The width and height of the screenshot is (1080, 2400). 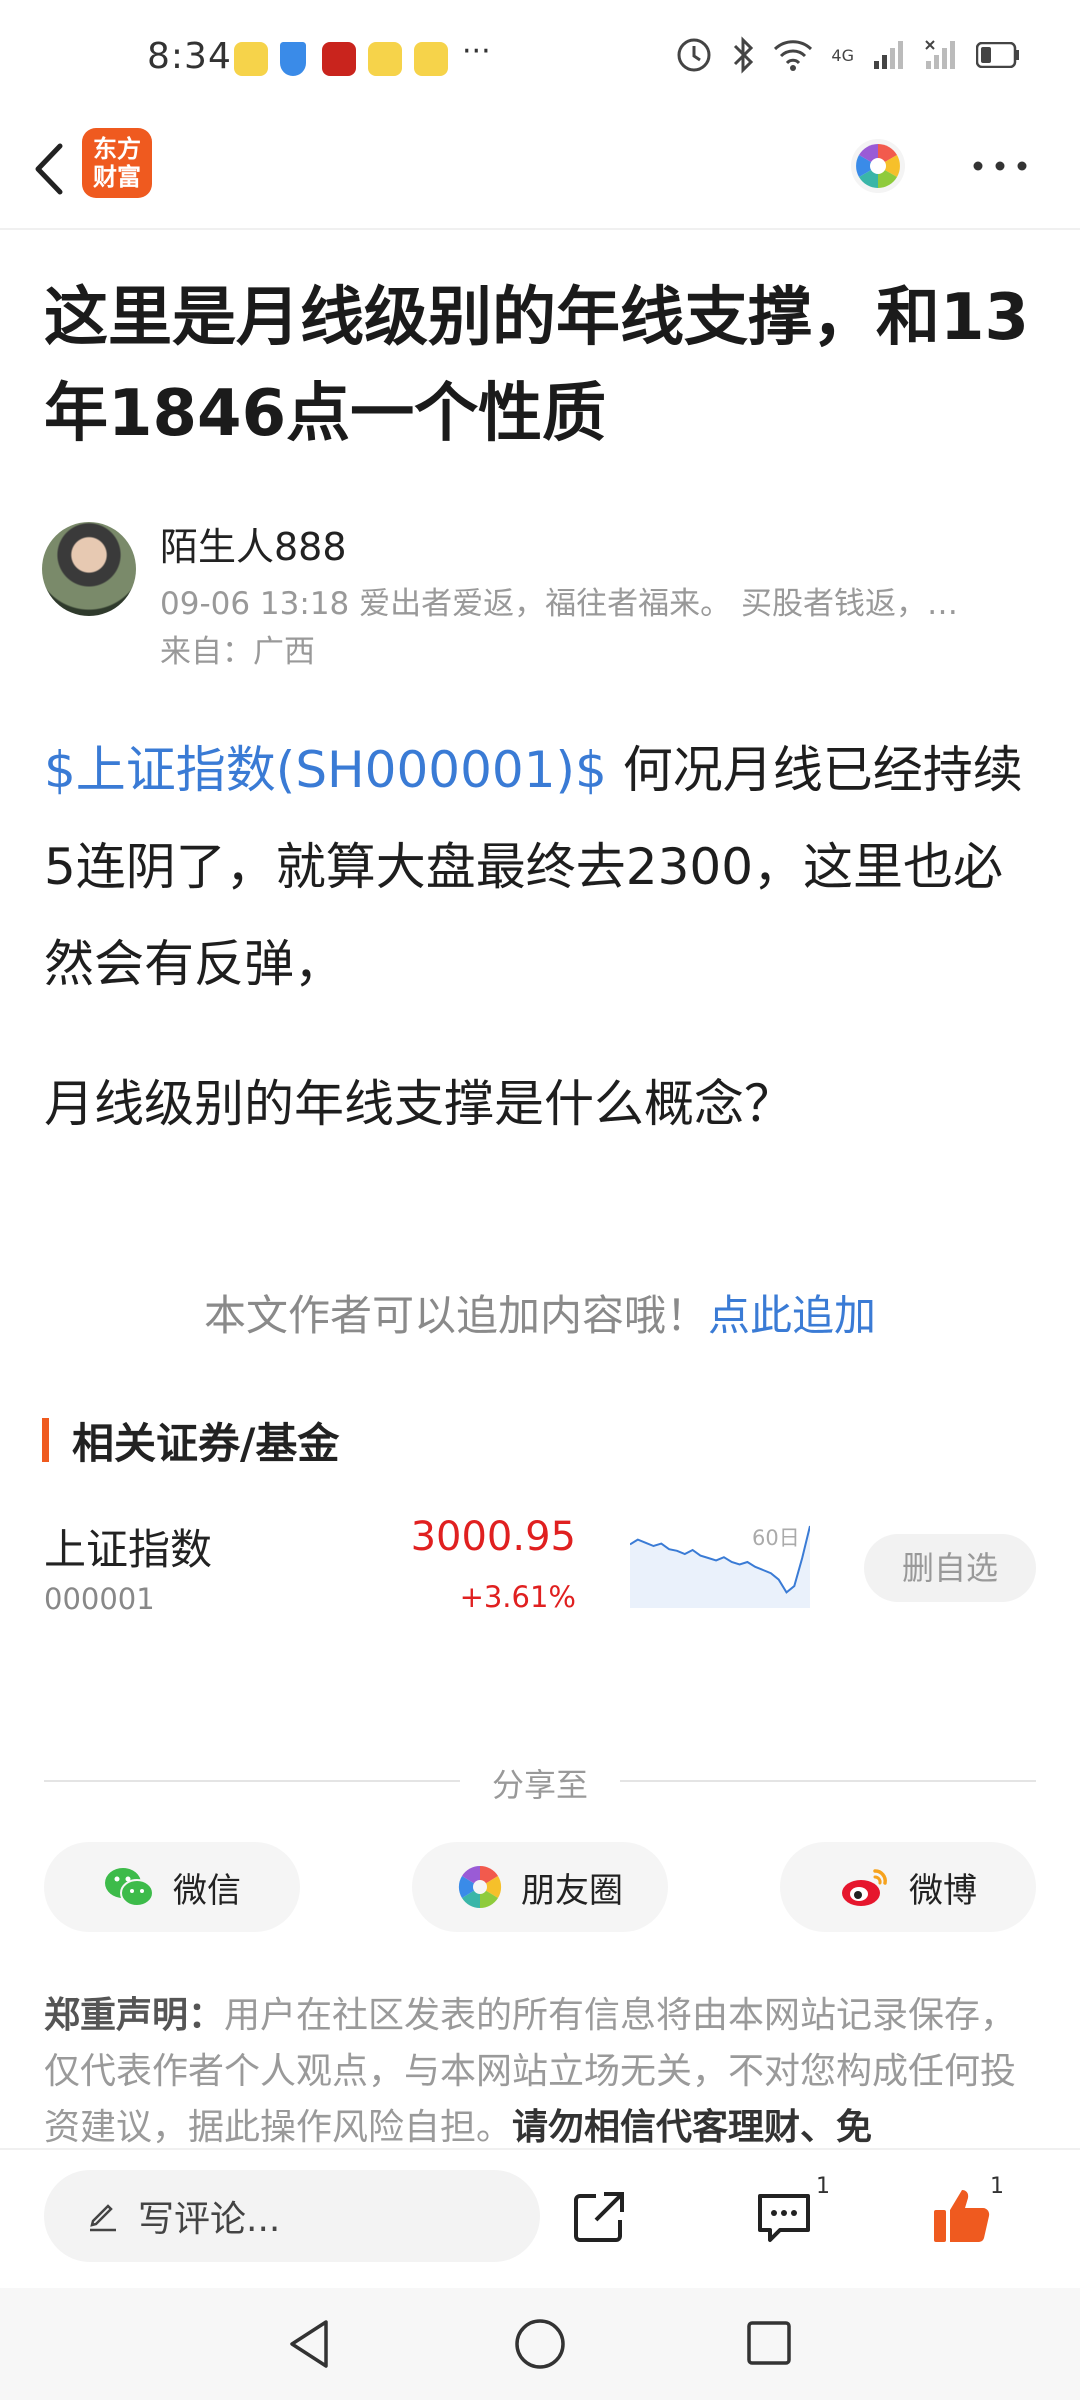 What do you see at coordinates (476, 51) in the screenshot?
I see `more-notifications-icon: ···` at bounding box center [476, 51].